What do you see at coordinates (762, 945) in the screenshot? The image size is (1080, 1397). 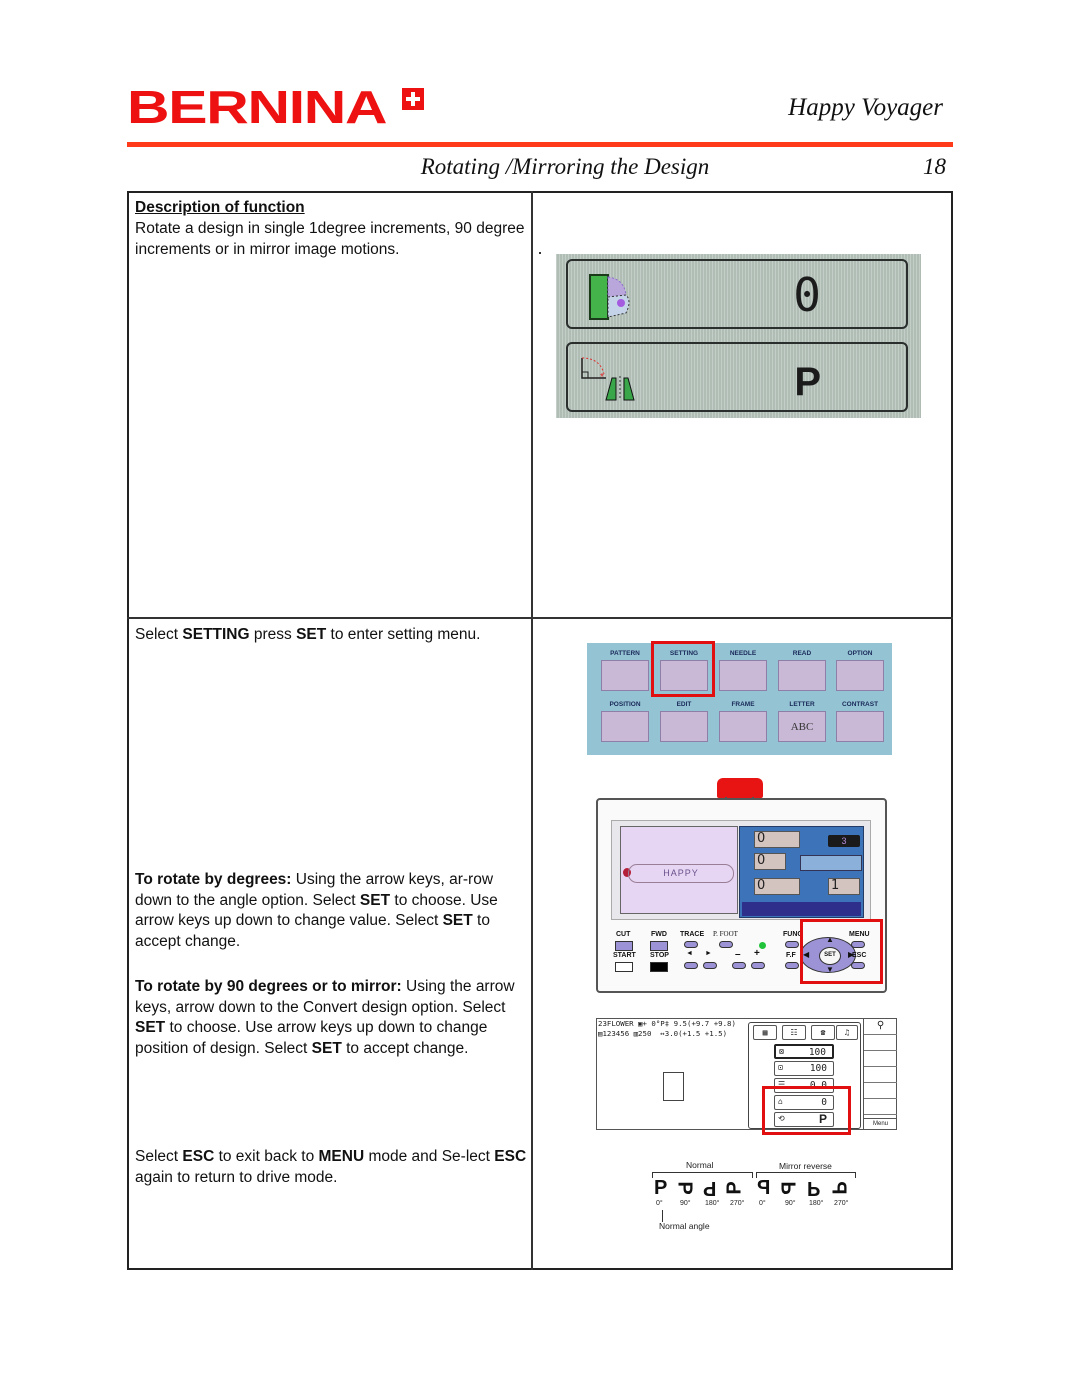 I see `status-led` at bounding box center [762, 945].